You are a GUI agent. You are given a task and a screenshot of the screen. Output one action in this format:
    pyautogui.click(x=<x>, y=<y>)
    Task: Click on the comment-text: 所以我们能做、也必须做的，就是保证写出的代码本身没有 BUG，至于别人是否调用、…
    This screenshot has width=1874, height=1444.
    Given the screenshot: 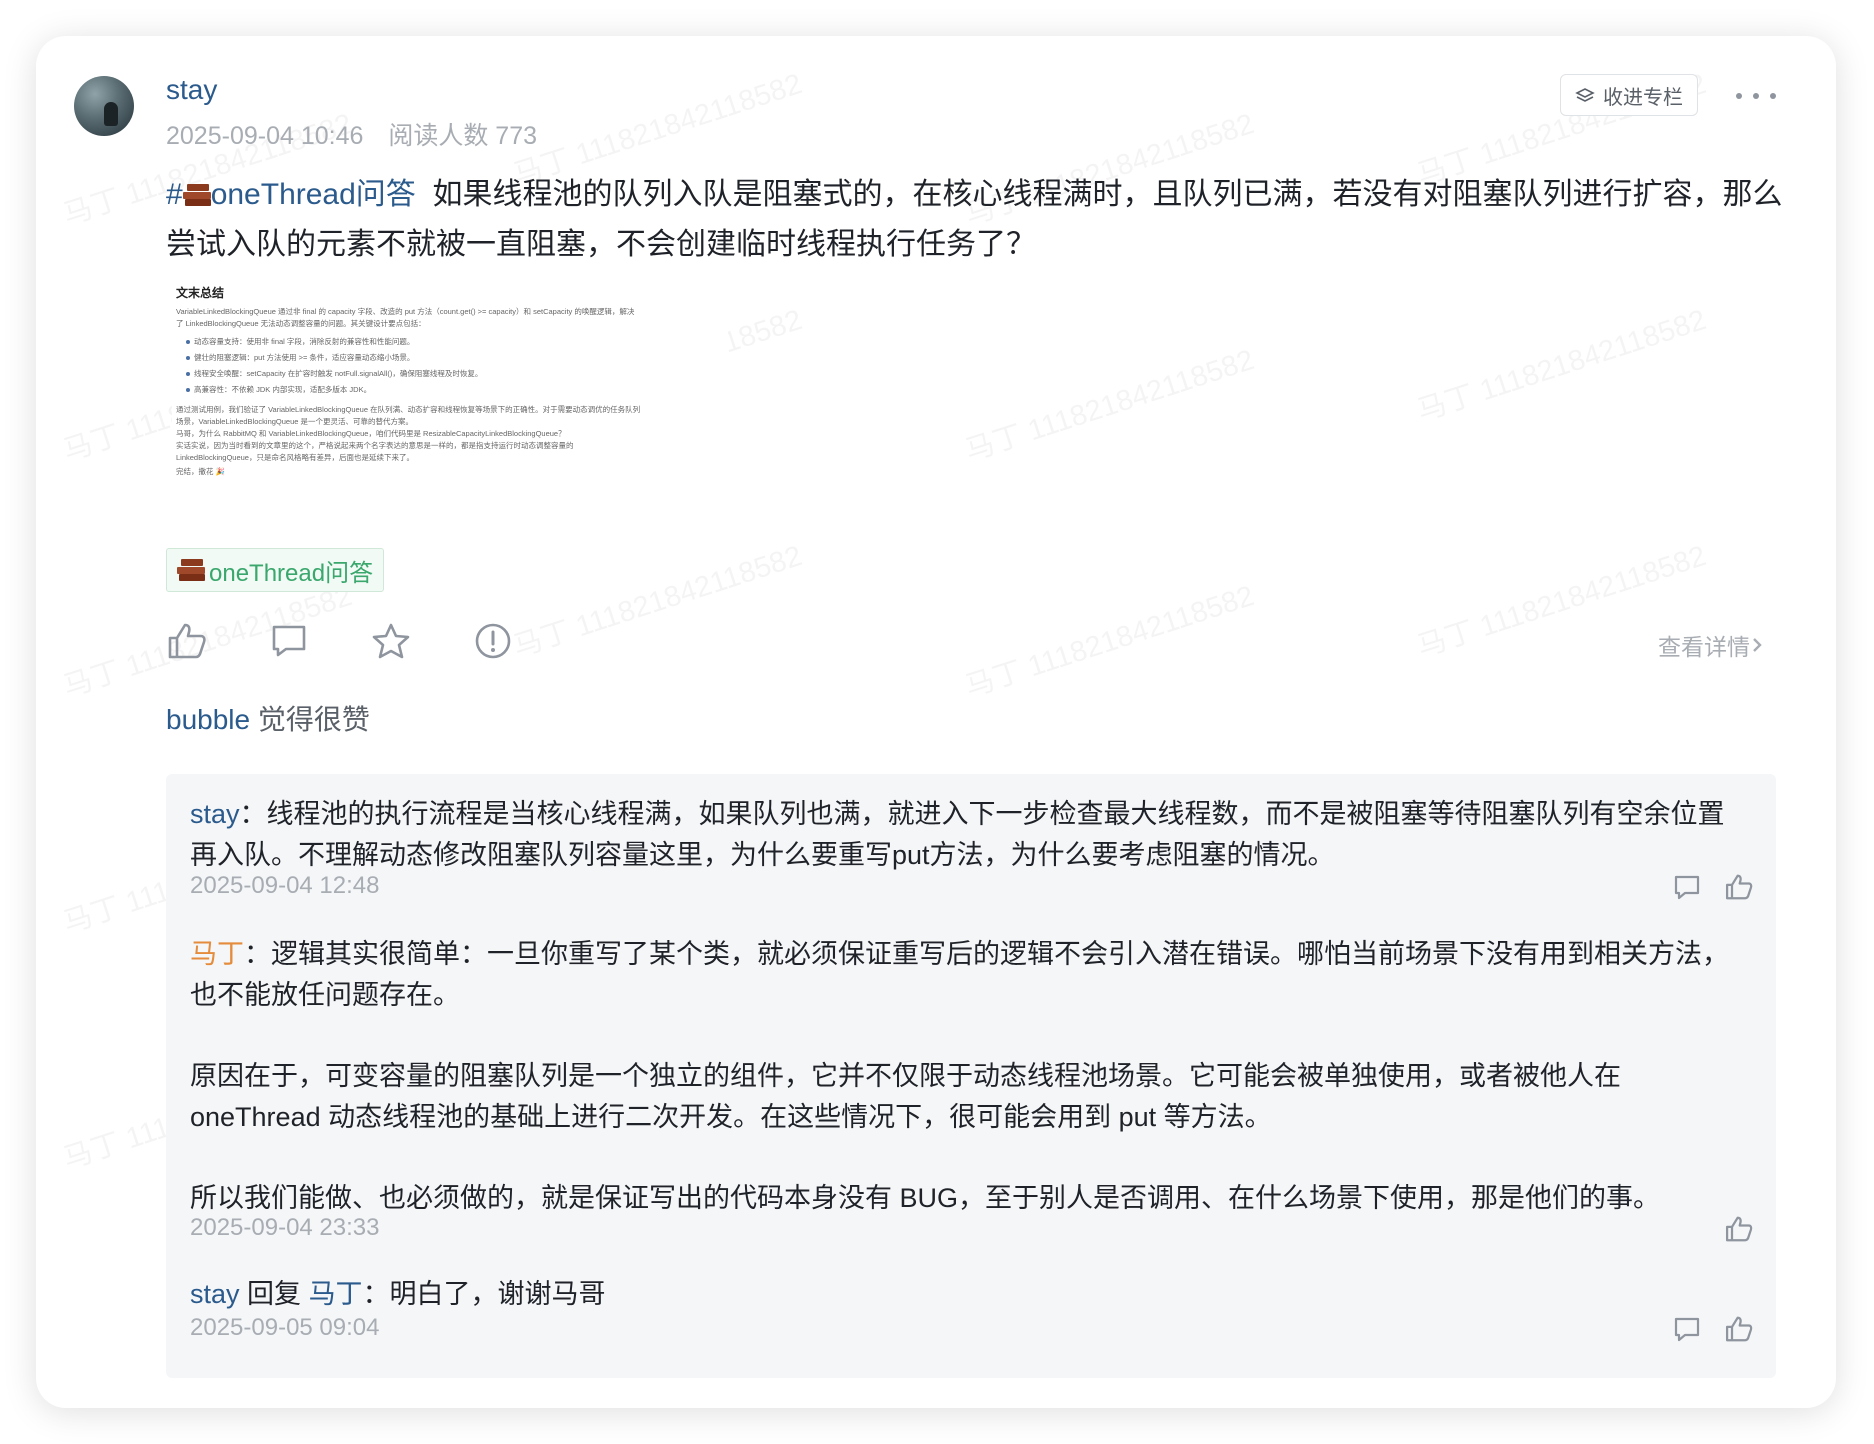 What is the action you would take?
    pyautogui.click(x=925, y=1198)
    